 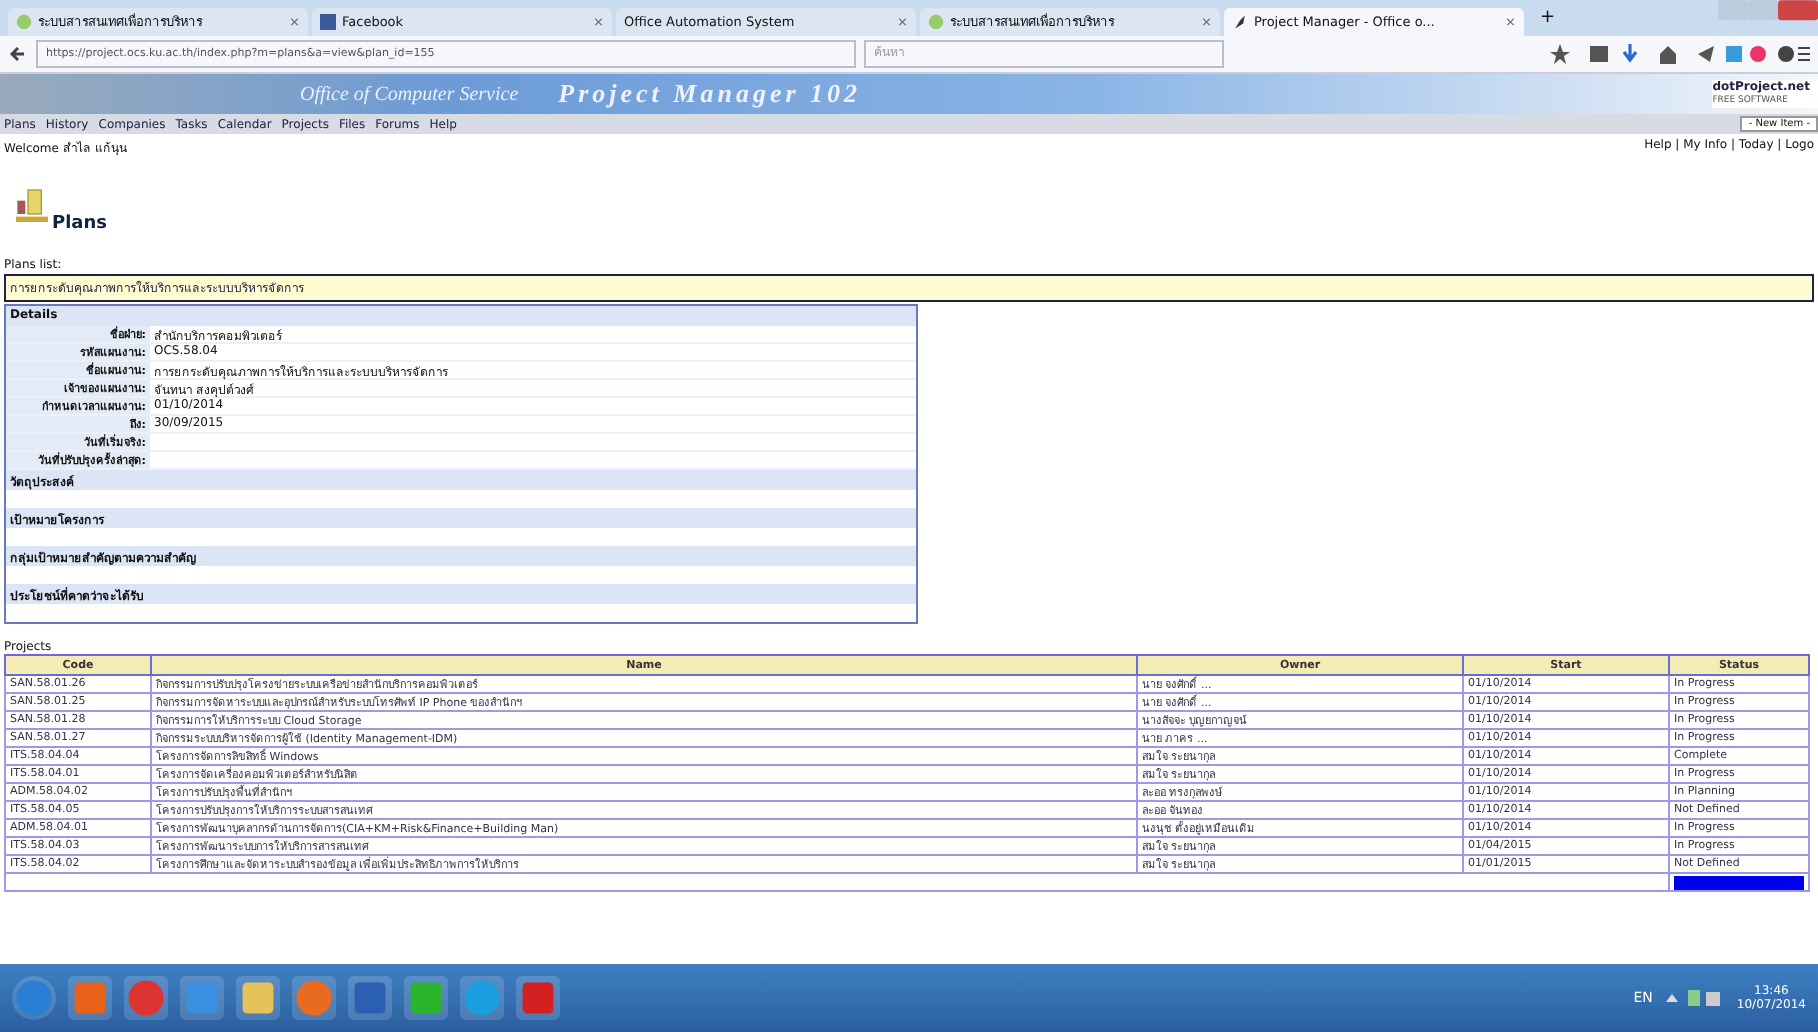 I want to click on pin-icon, so click(x=1240, y=22).